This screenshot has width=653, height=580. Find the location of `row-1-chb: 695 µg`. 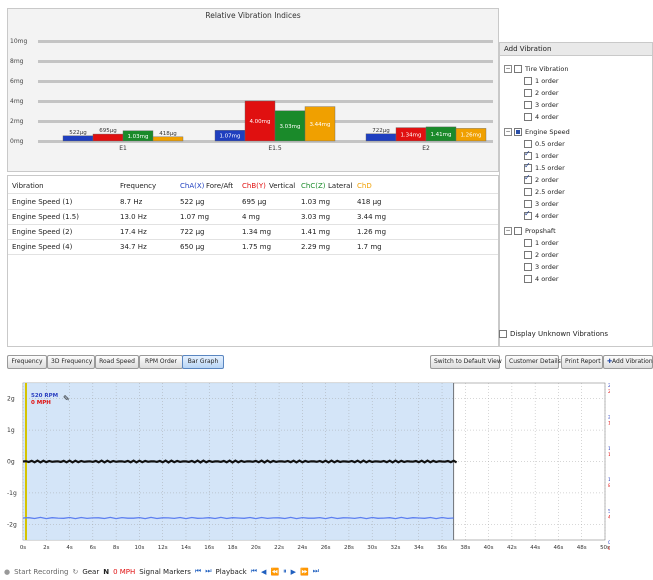

row-1-chb: 695 µg is located at coordinates (254, 202).